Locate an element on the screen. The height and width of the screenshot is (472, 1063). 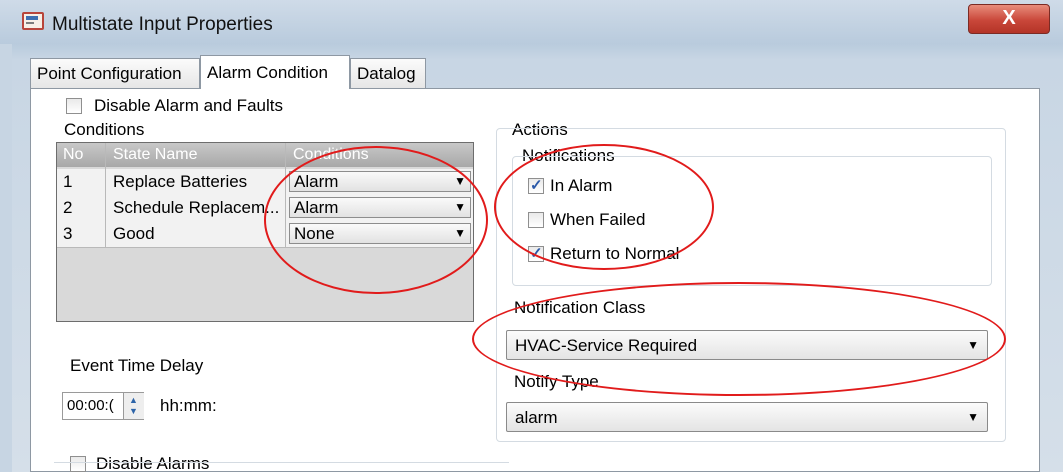
disable-alarm-faults-label: Disable Alarm and Faults is located at coordinates (188, 105).